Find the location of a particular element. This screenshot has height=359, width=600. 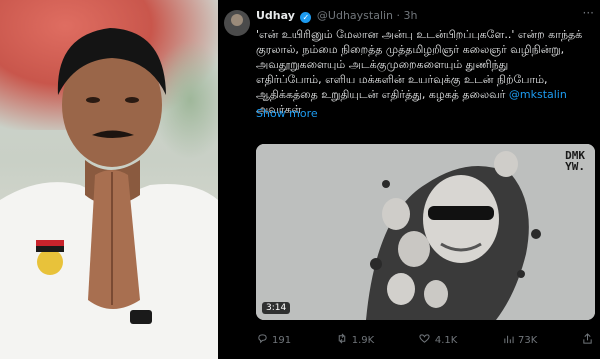

tweet-actions: 191 1.9K 4.1K 73K is located at coordinates (425, 340).